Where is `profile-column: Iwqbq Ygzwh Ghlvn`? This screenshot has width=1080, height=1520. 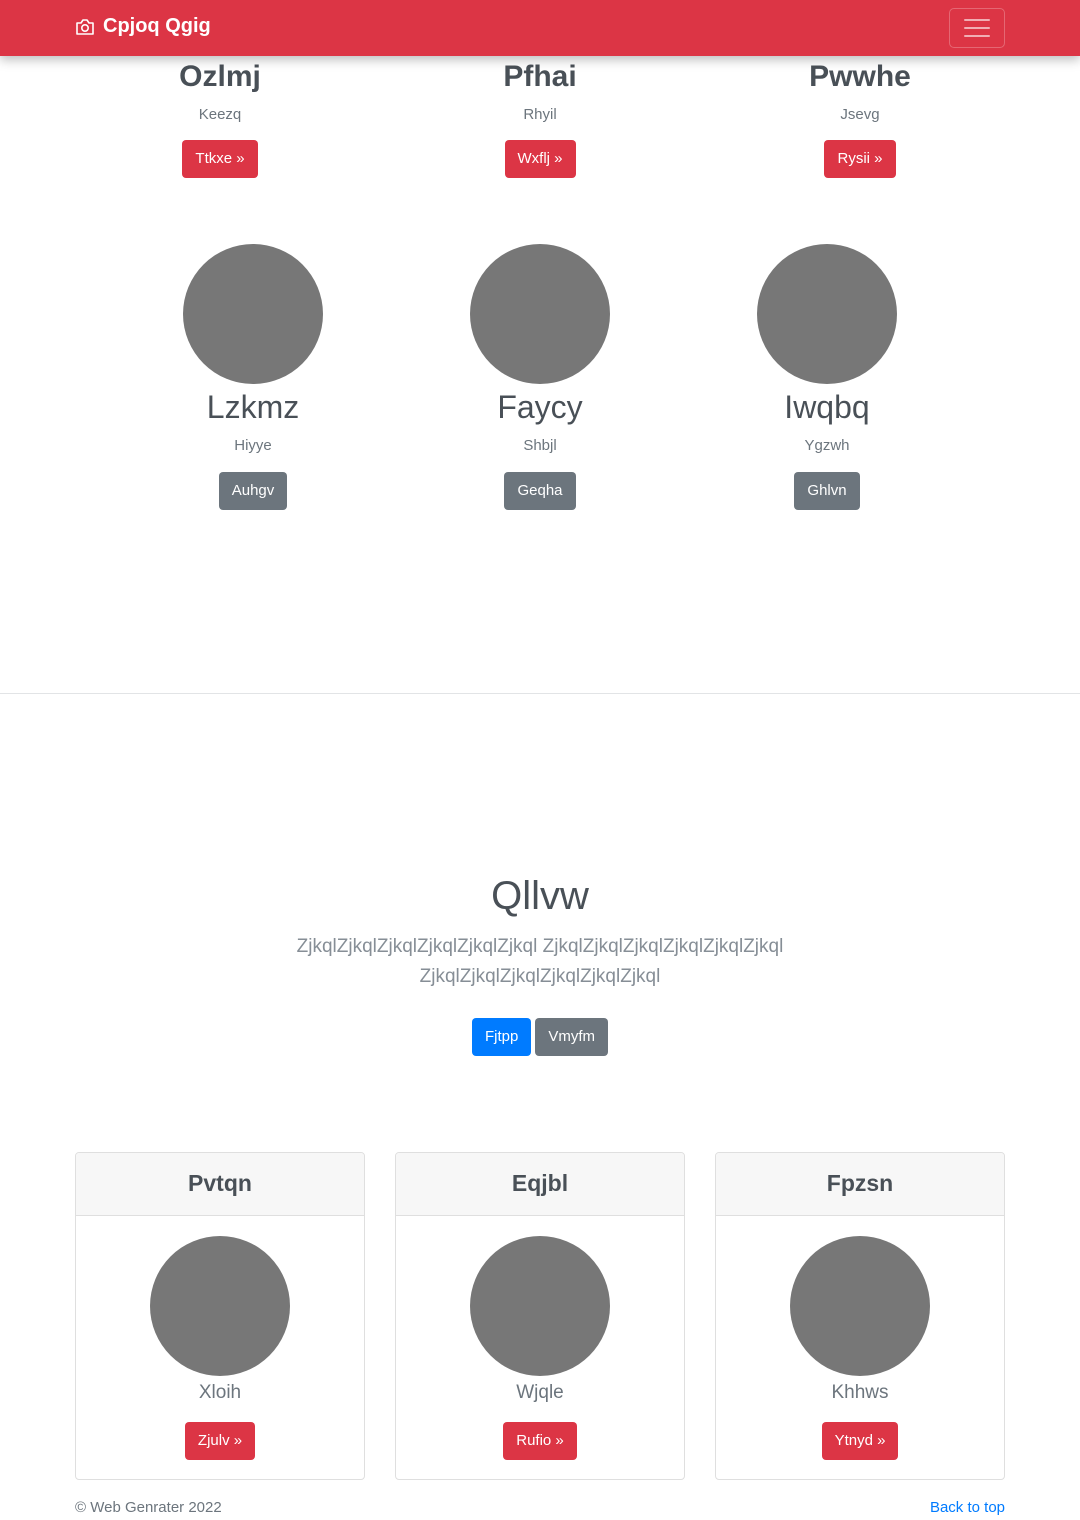 profile-column: Iwqbq Ygzwh Ghlvn is located at coordinates (827, 377).